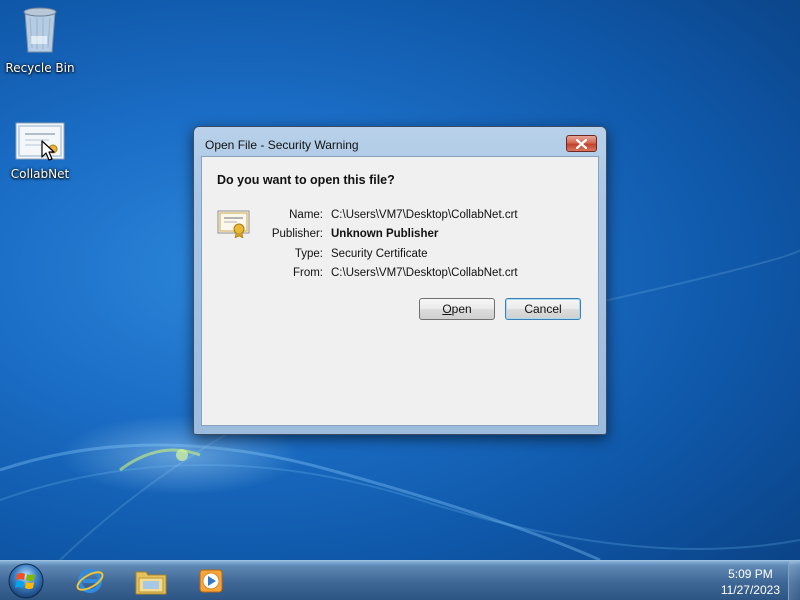  What do you see at coordinates (400, 580) in the screenshot?
I see `taskbar: 5:09 PM 11/27/2023` at bounding box center [400, 580].